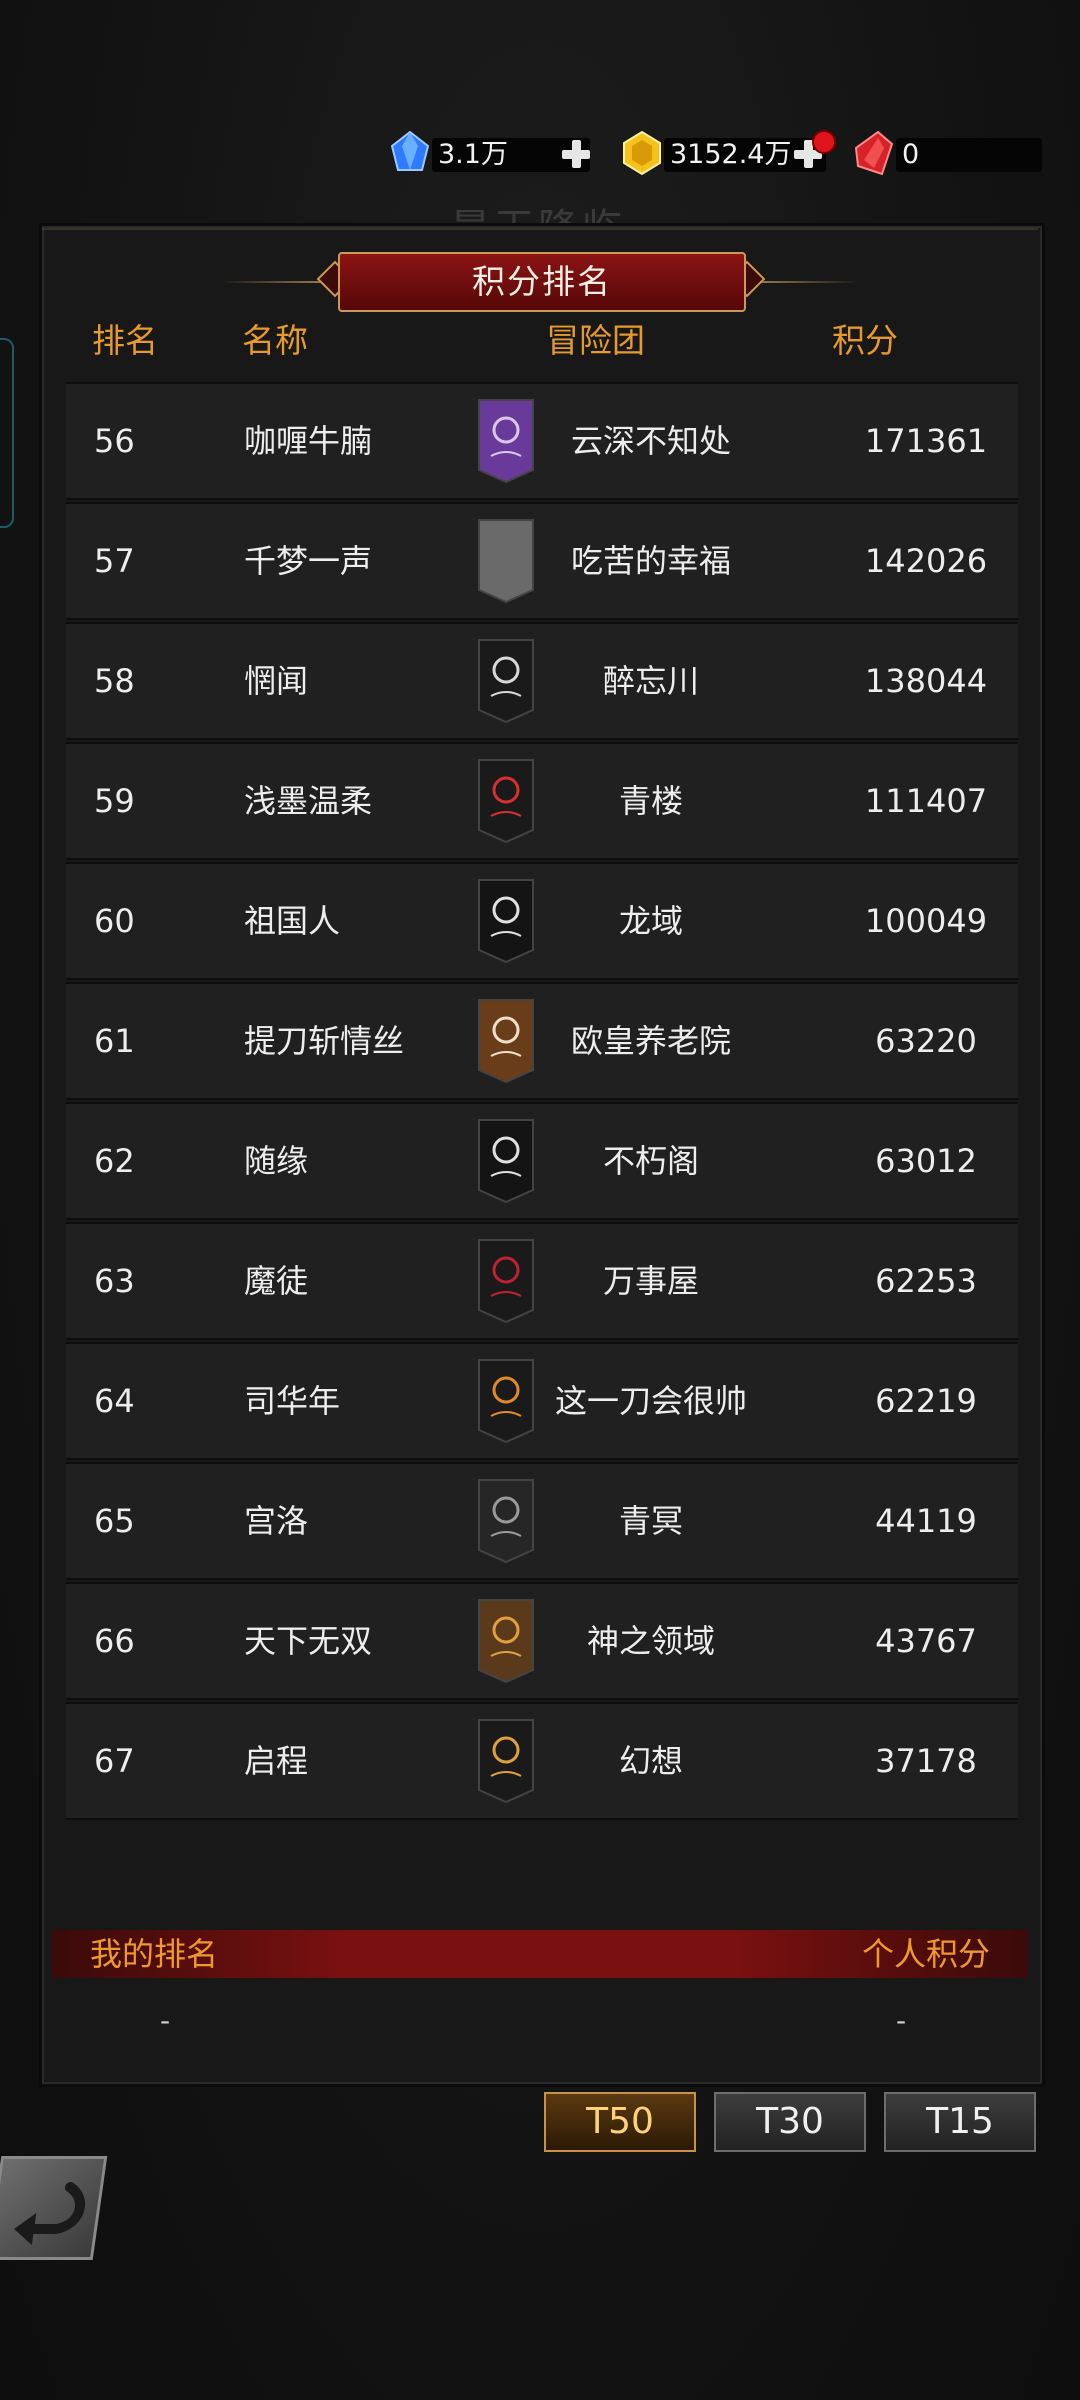  I want to click on gray-skull-banner-icon, so click(506, 1521).